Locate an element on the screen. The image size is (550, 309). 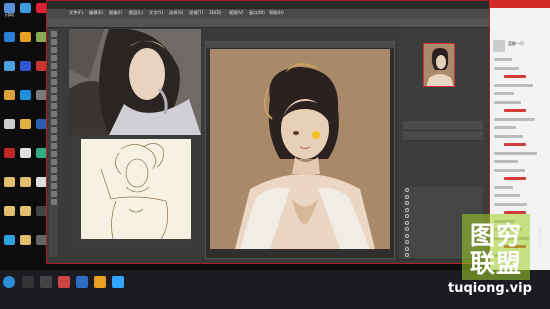
sketch-document is located at coordinates (133, 193).